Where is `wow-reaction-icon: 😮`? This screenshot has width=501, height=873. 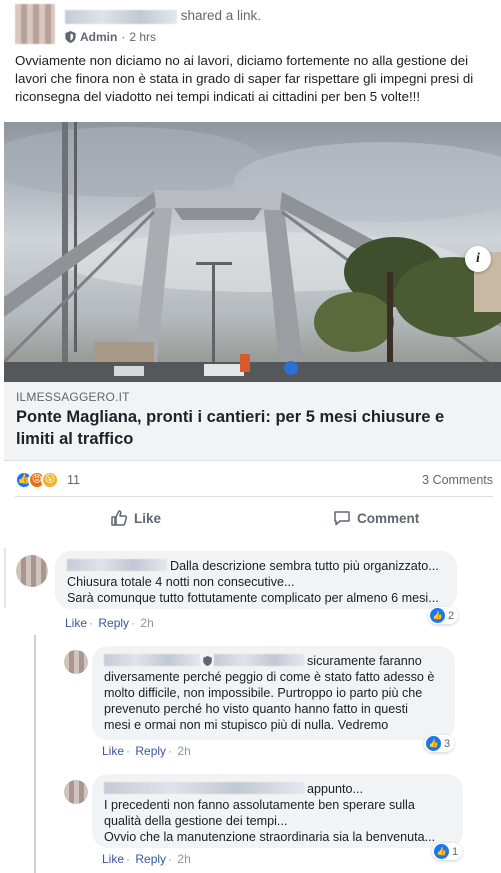
wow-reaction-icon: 😮 is located at coordinates (50, 480).